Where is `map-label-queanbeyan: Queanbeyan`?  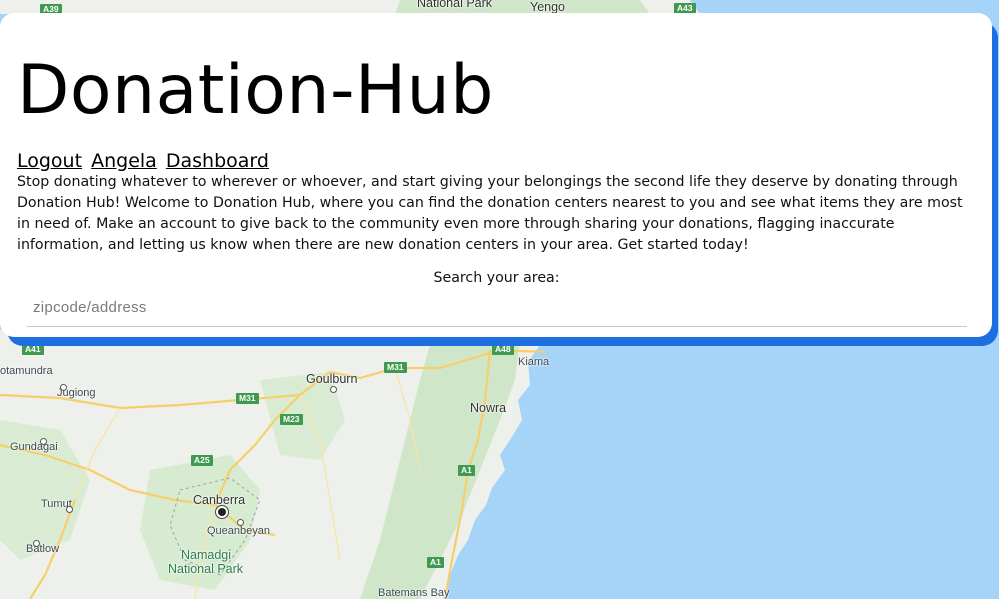
map-label-queanbeyan: Queanbeyan is located at coordinates (238, 531).